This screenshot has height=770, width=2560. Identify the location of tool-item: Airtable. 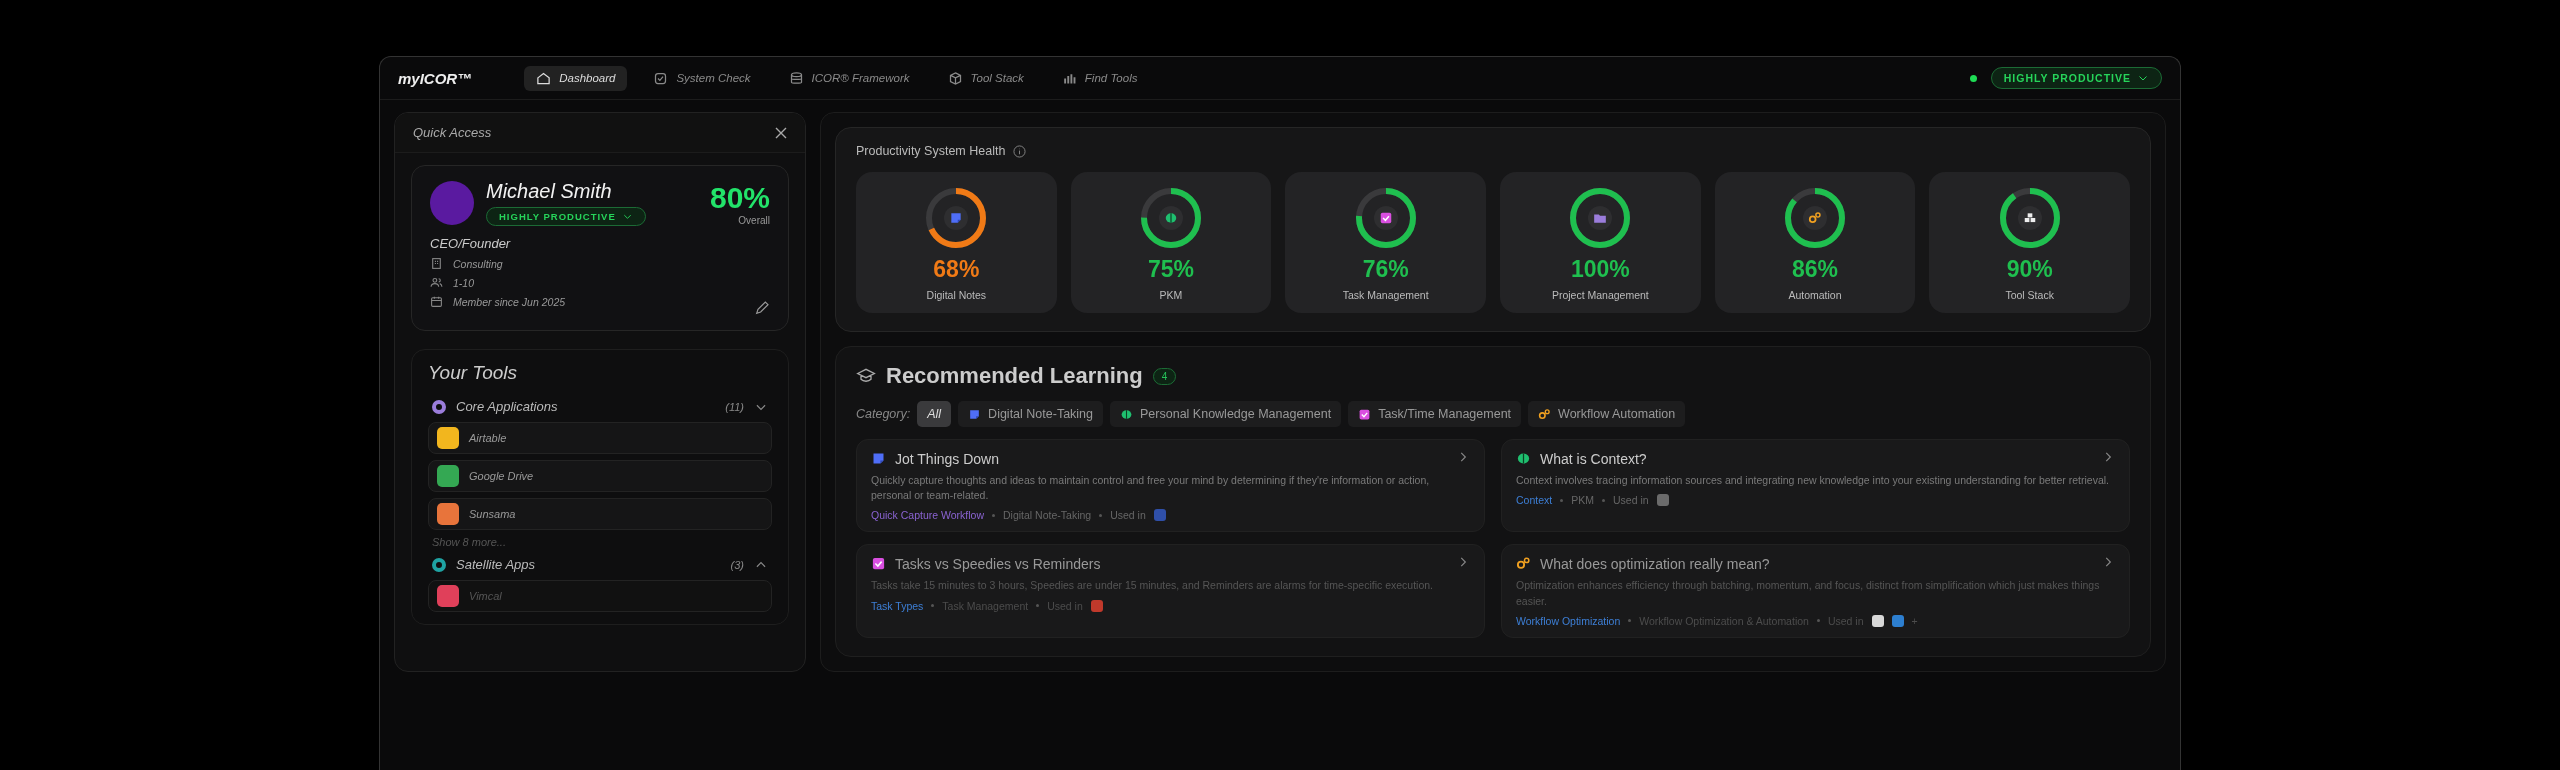
(600, 438).